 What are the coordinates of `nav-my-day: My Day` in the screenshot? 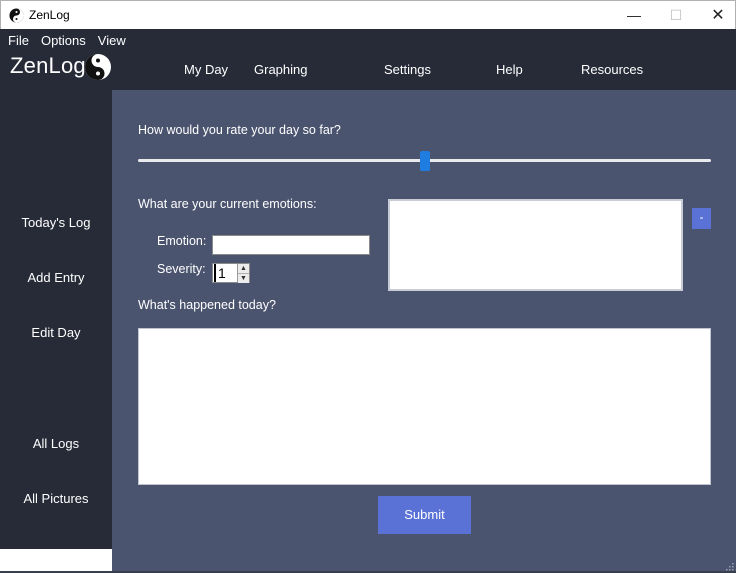 It's located at (206, 69).